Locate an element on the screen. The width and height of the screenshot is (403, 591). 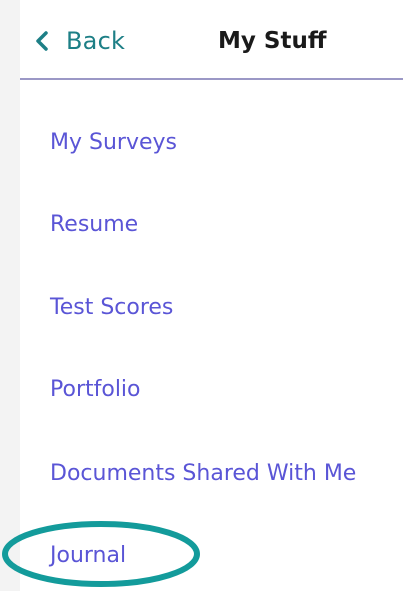
nav-item-test-scores: Test Scores is located at coordinates (111, 307).